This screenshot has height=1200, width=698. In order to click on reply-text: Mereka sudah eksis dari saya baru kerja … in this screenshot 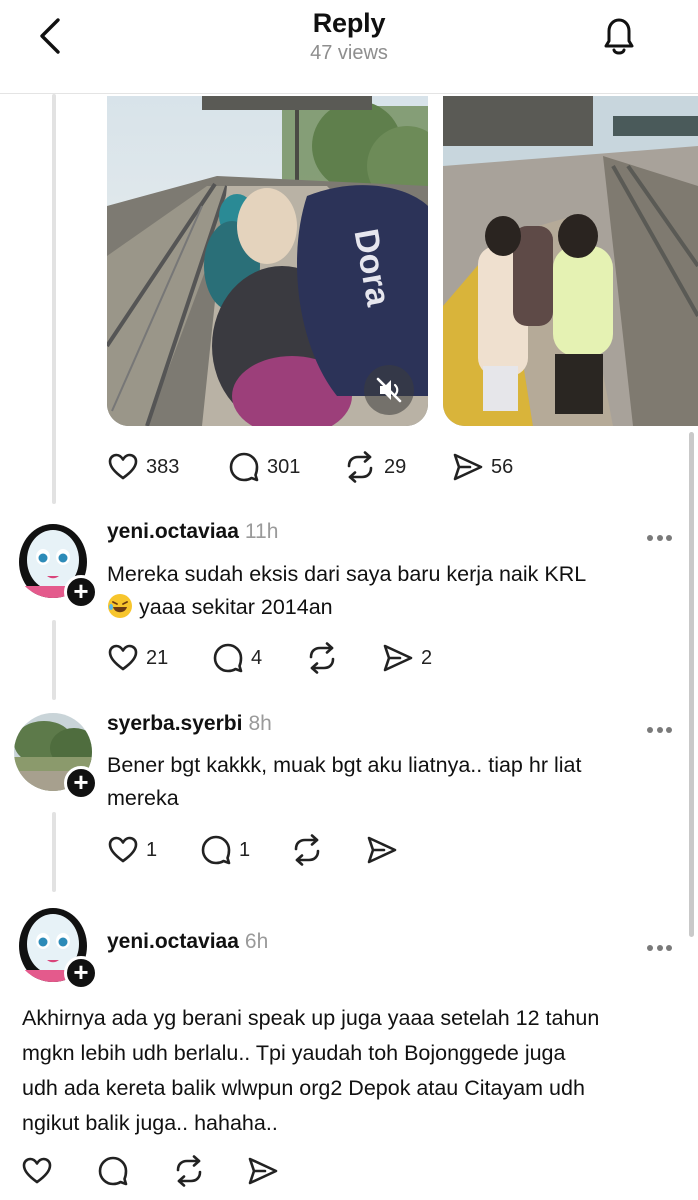, I will do `click(392, 591)`.